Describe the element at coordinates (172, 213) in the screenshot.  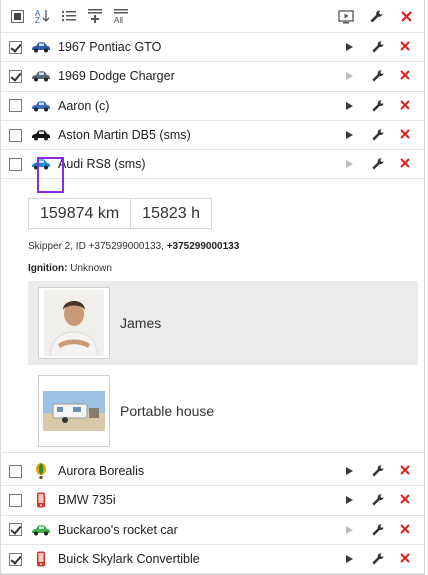
I see `engine-hours-counter: 15823 h` at that location.